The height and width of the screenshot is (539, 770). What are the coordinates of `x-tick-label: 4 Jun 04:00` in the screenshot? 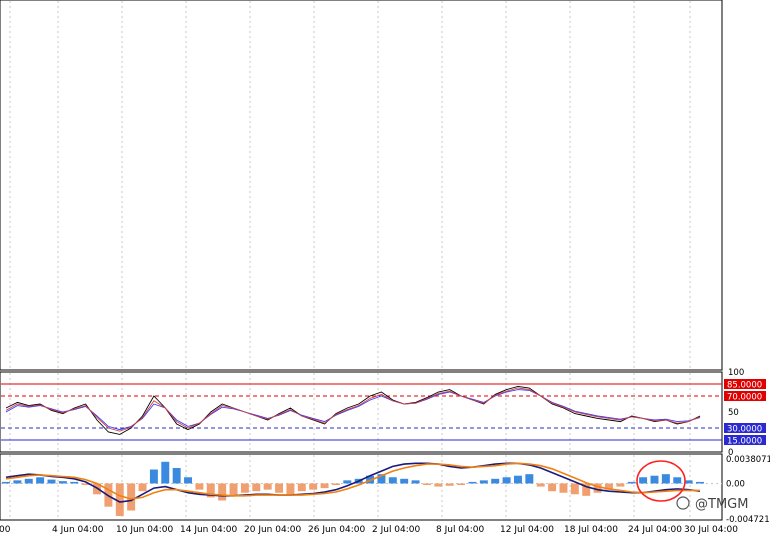 It's located at (78, 530).